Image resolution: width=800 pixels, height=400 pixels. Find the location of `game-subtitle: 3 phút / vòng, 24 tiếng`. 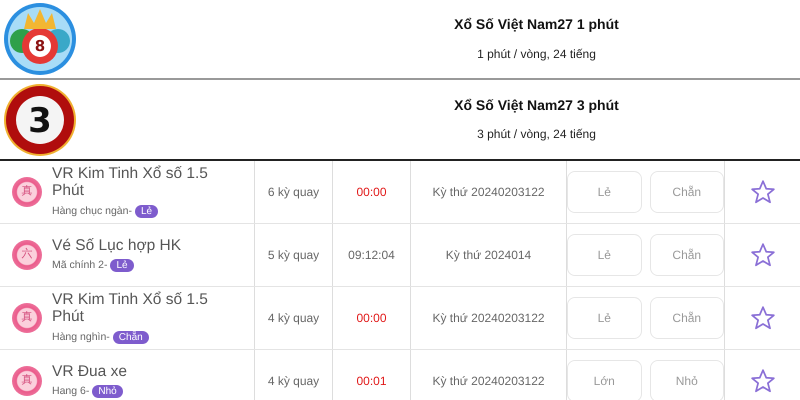

game-subtitle: 3 phút / vòng, 24 tiếng is located at coordinates (536, 134).